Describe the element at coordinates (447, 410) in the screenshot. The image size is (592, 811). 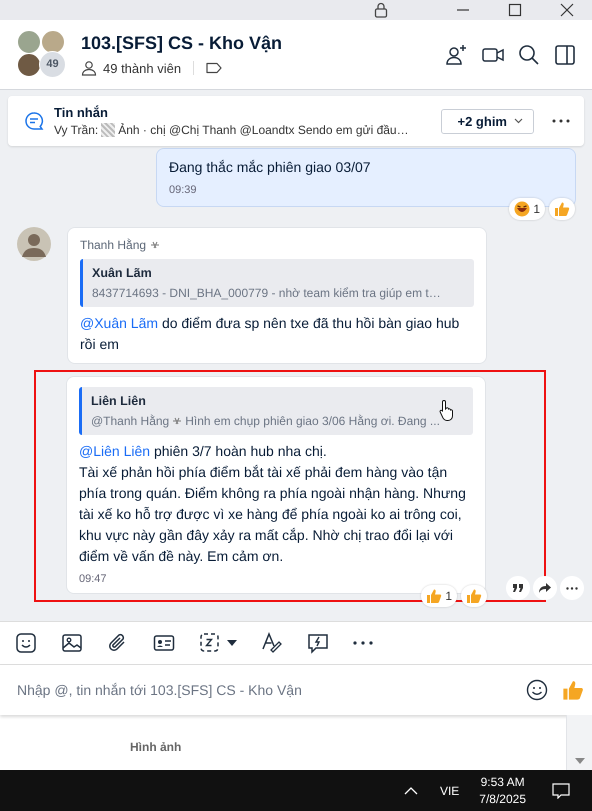
I see `hand-cursor-icon` at that location.